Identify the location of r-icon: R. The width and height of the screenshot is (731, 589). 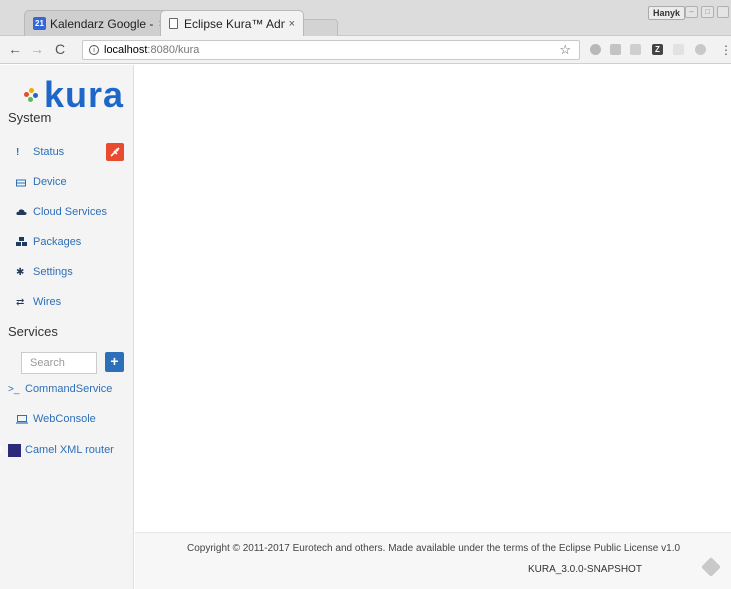
(10, 450).